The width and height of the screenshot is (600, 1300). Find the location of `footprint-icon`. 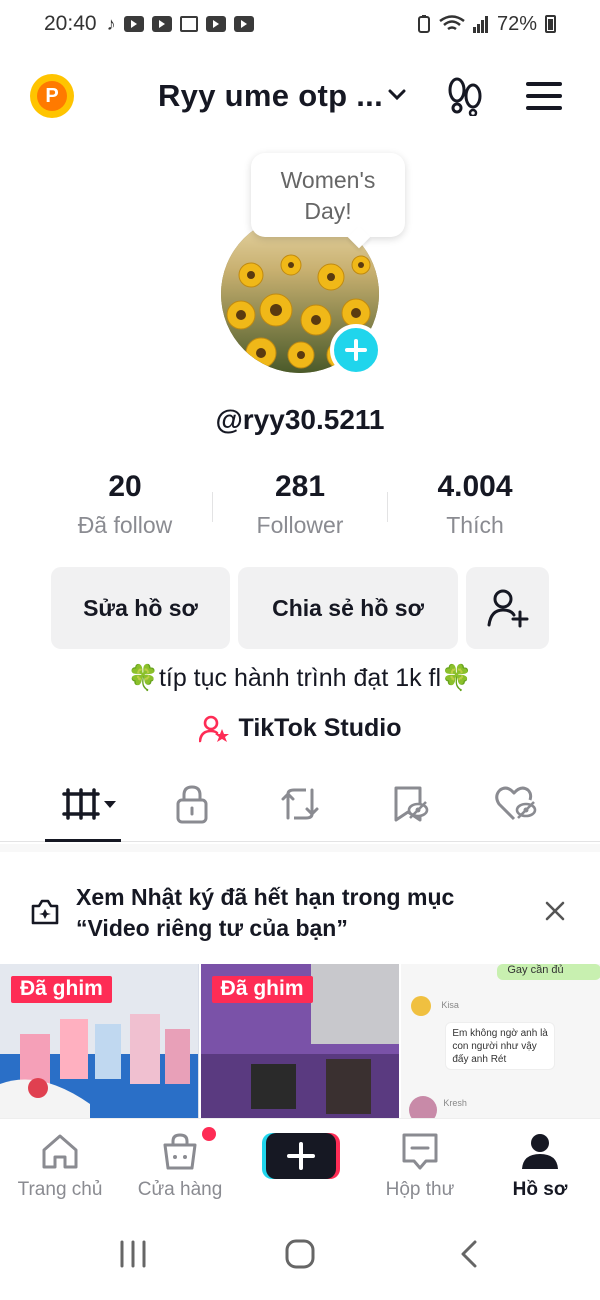

footprint-icon is located at coordinates (465, 96).